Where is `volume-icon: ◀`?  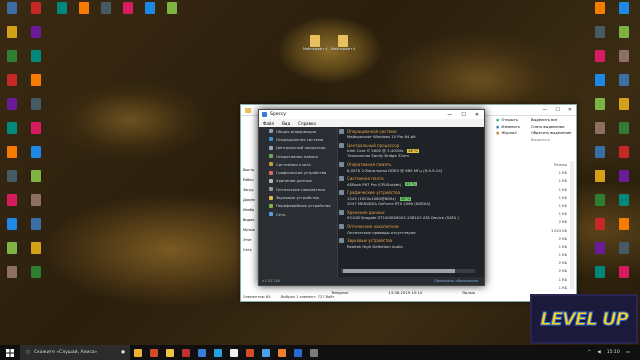
volume-icon: ◀ is located at coordinates (598, 352).